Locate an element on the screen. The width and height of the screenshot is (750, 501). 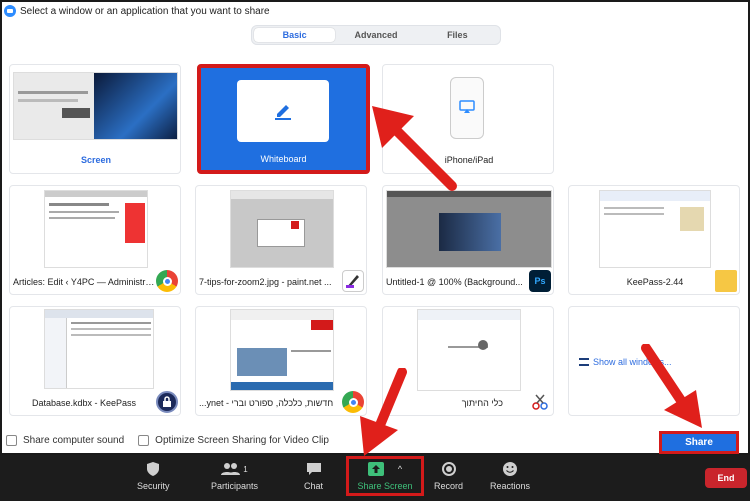
whiteboard-card is located at coordinates (283, 111).